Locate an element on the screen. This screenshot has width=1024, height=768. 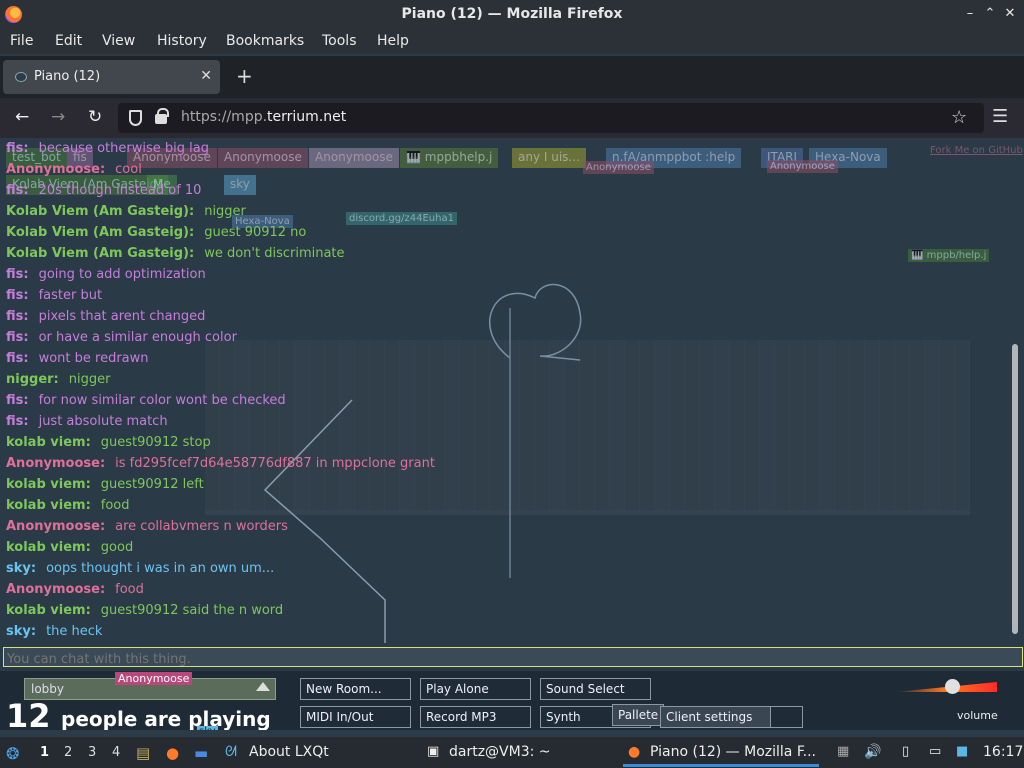
menu-bookmarks: Bookmarks is located at coordinates (265, 41).